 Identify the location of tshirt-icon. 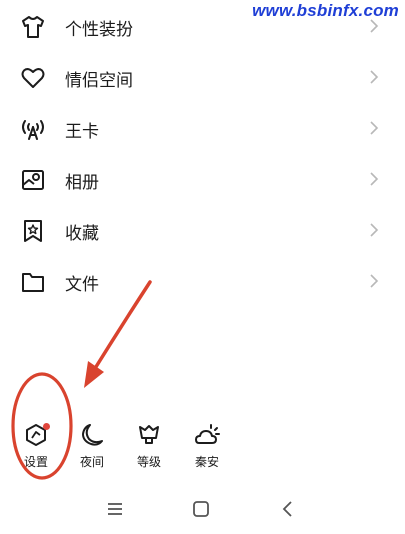
(33, 27).